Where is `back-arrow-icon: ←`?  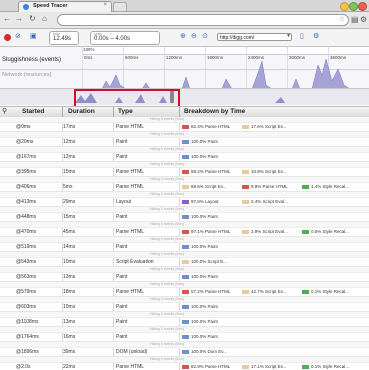
back-arrow-icon: ← is located at coordinates (7, 19).